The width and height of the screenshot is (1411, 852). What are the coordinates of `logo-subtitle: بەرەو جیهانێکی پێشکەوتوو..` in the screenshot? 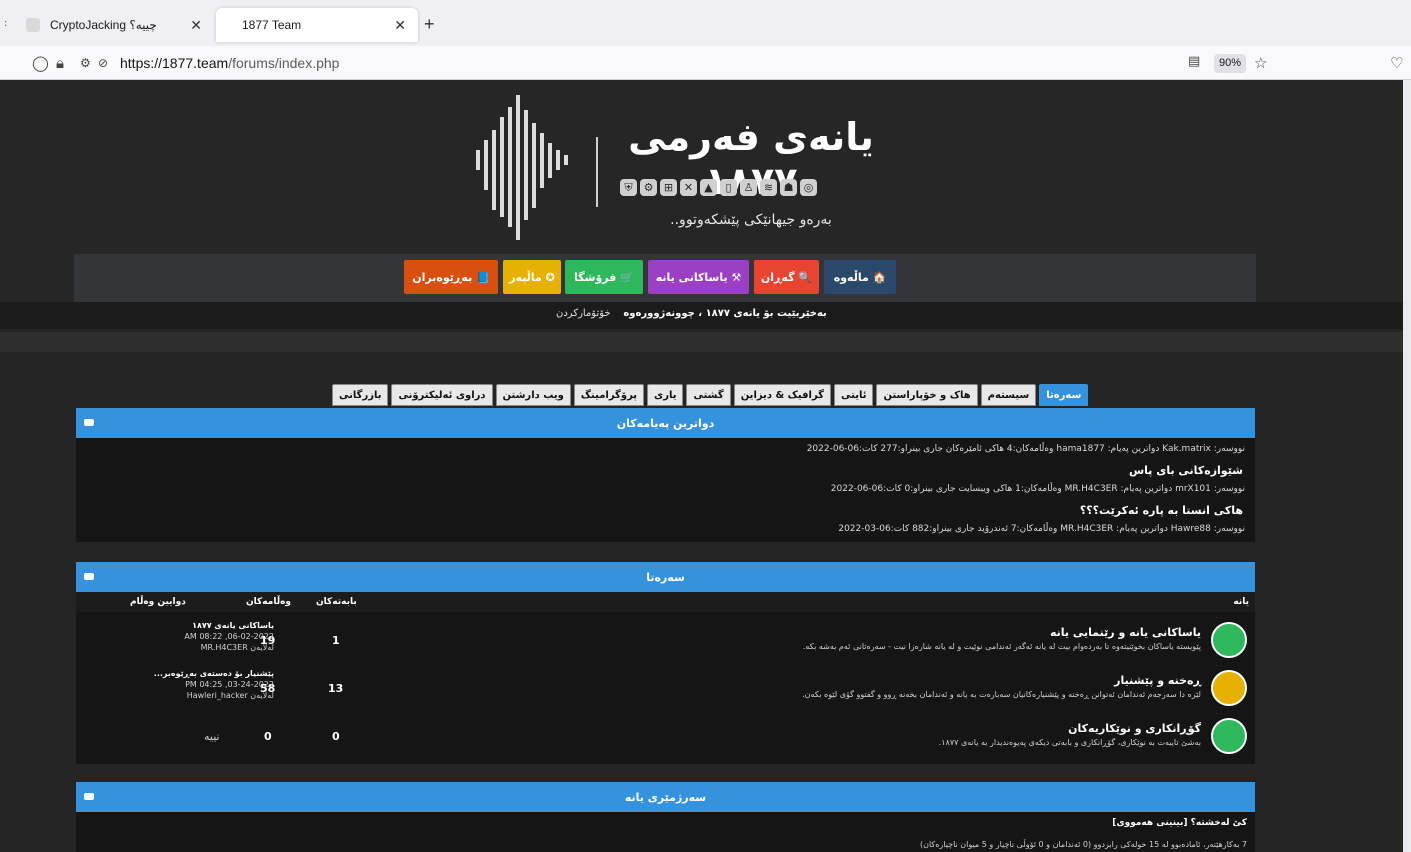 It's located at (751, 220).